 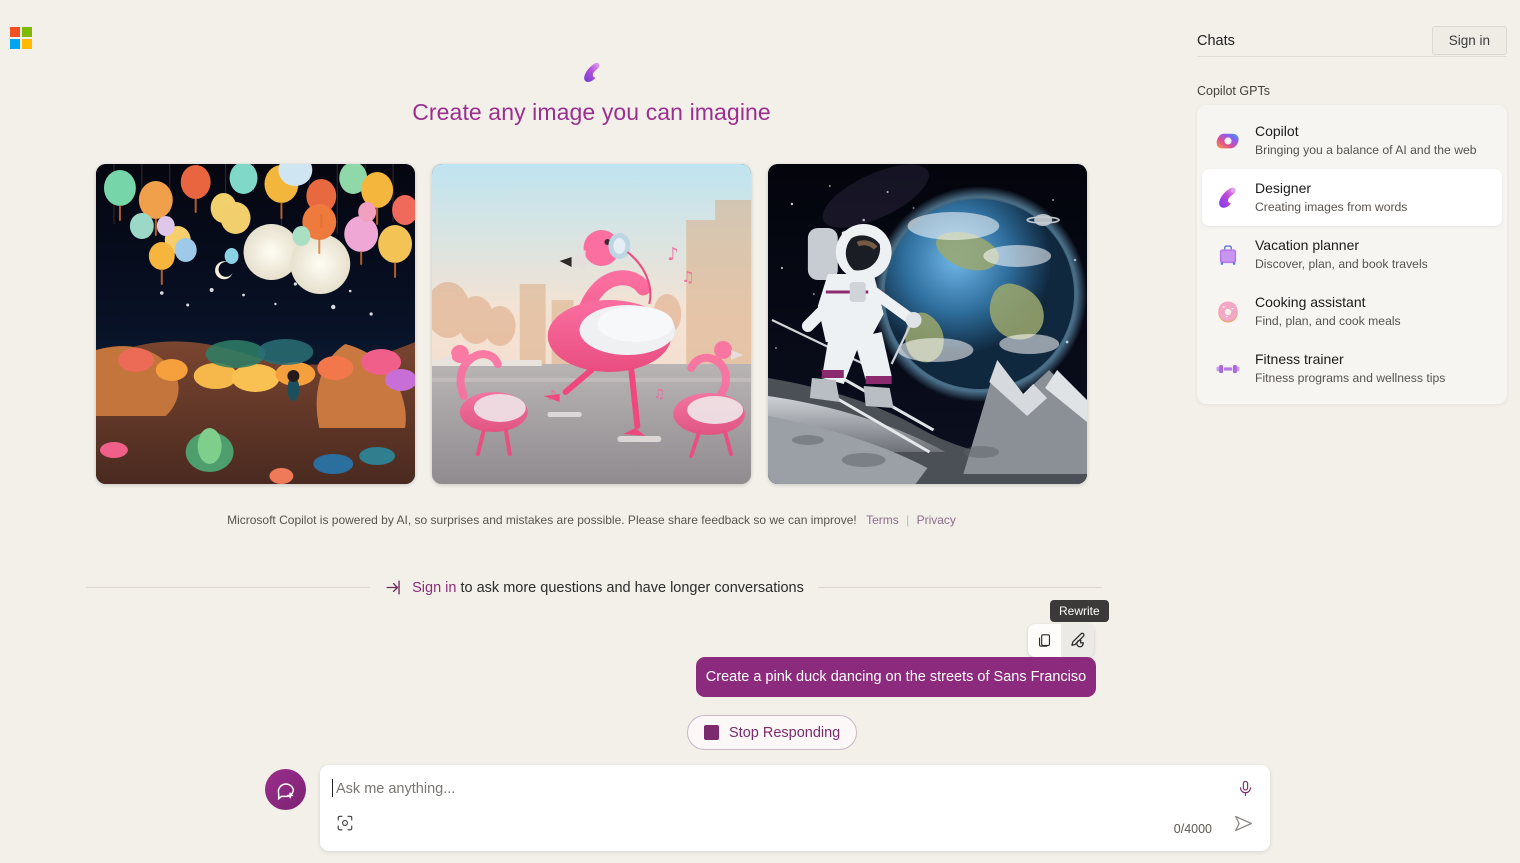 I want to click on suitcase-icon, so click(x=1228, y=255).